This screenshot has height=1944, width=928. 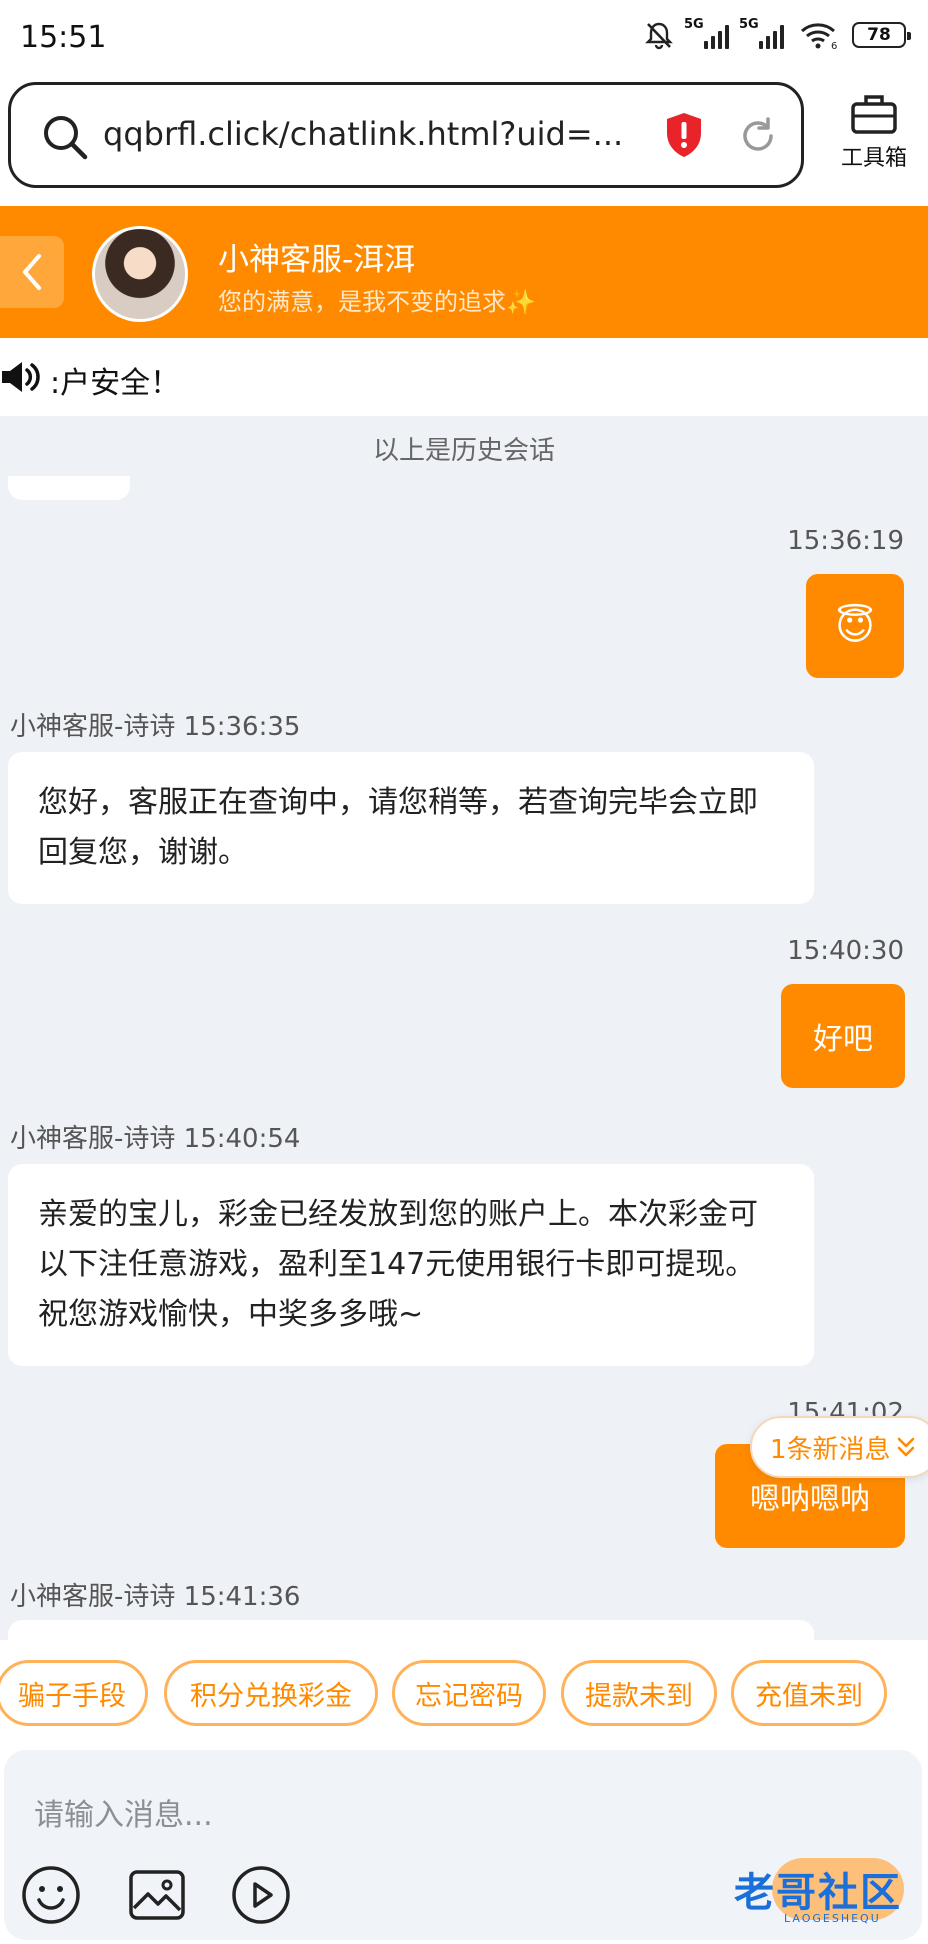 What do you see at coordinates (843, 1036) in the screenshot?
I see `message-bubble-user: 好吧` at bounding box center [843, 1036].